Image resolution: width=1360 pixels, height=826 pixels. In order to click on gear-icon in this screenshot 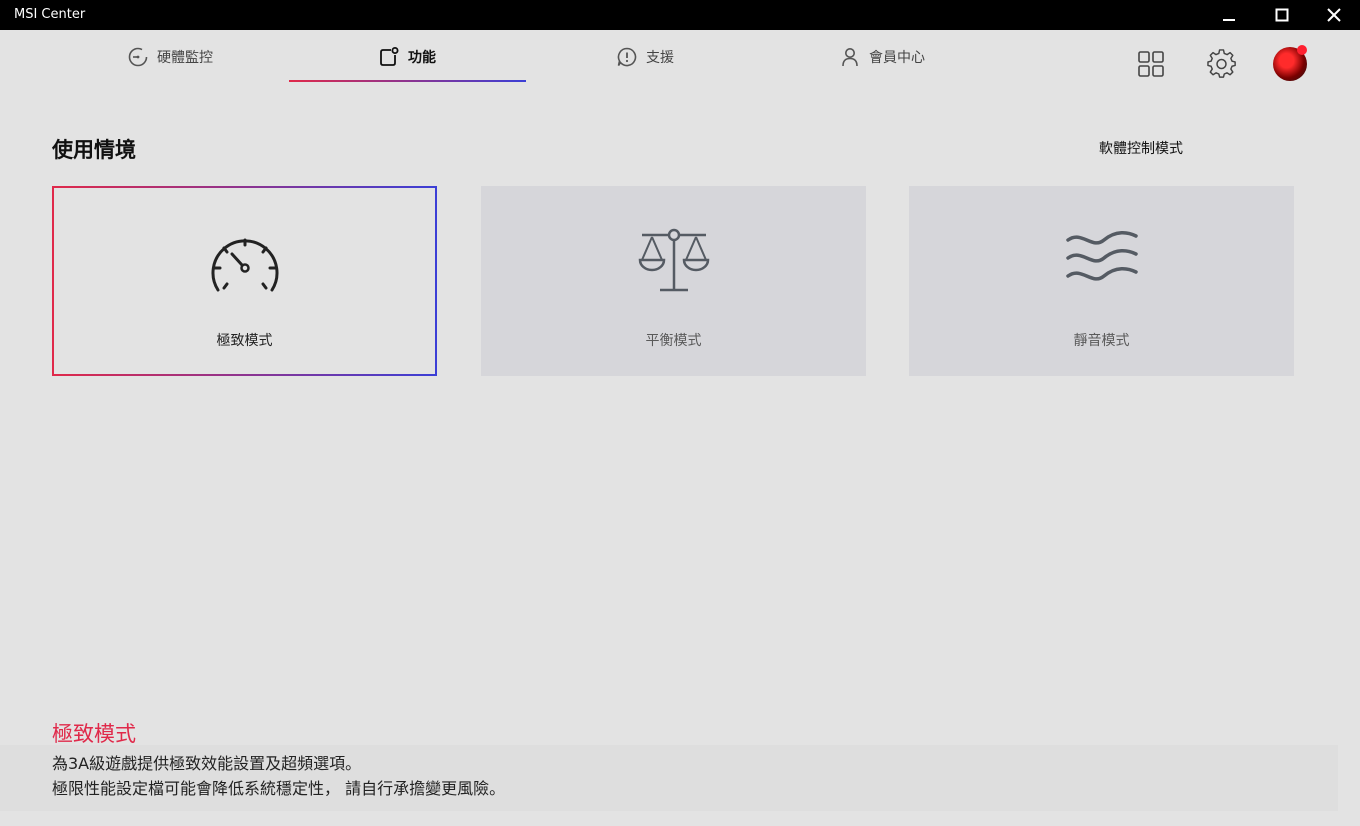, I will do `click(1221, 63)`.